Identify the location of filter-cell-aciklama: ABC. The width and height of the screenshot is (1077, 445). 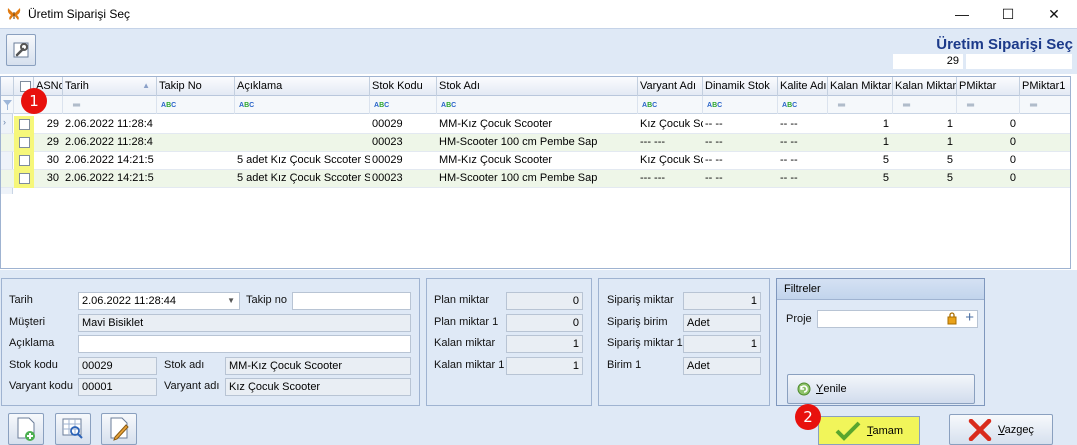
(302, 105).